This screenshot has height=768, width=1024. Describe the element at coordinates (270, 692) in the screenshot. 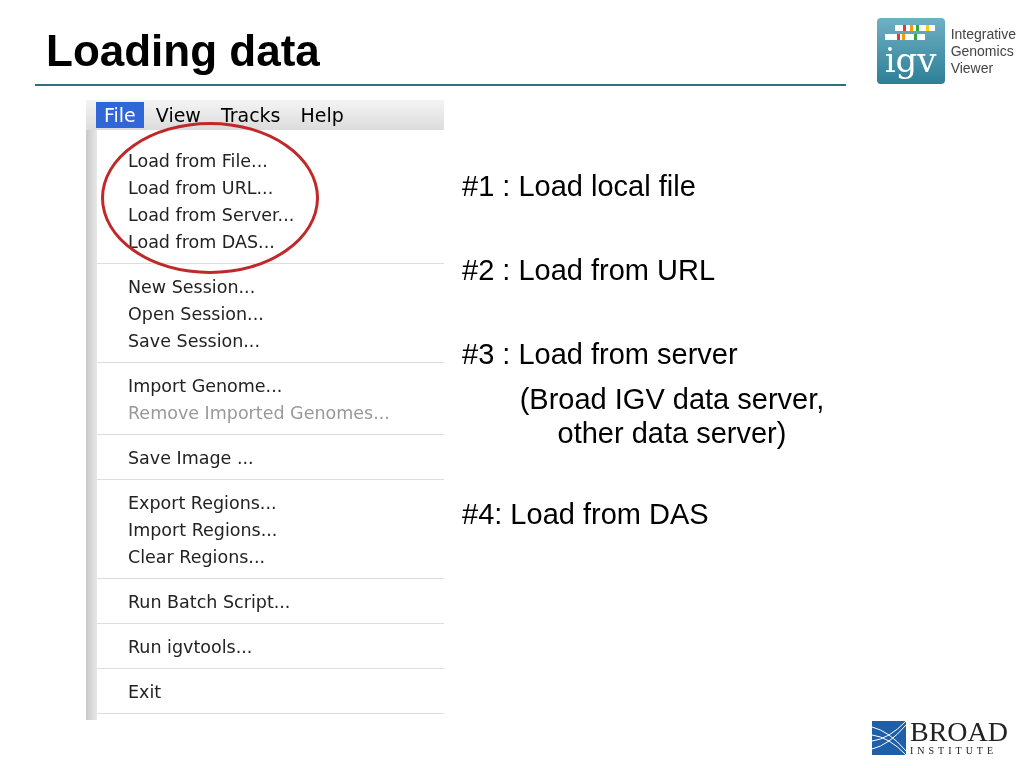

I see `menu-item: Exit` at that location.